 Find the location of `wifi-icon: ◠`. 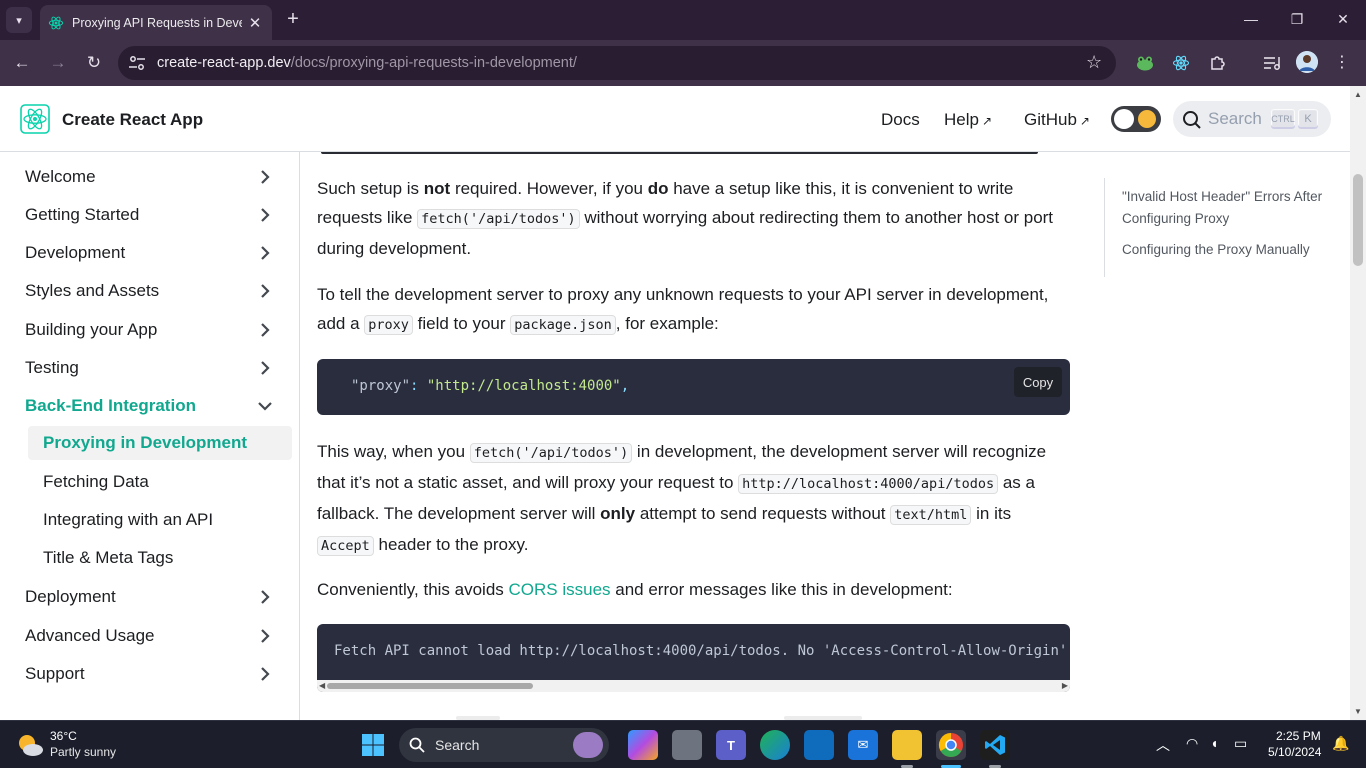

wifi-icon: ◠ is located at coordinates (1192, 743).